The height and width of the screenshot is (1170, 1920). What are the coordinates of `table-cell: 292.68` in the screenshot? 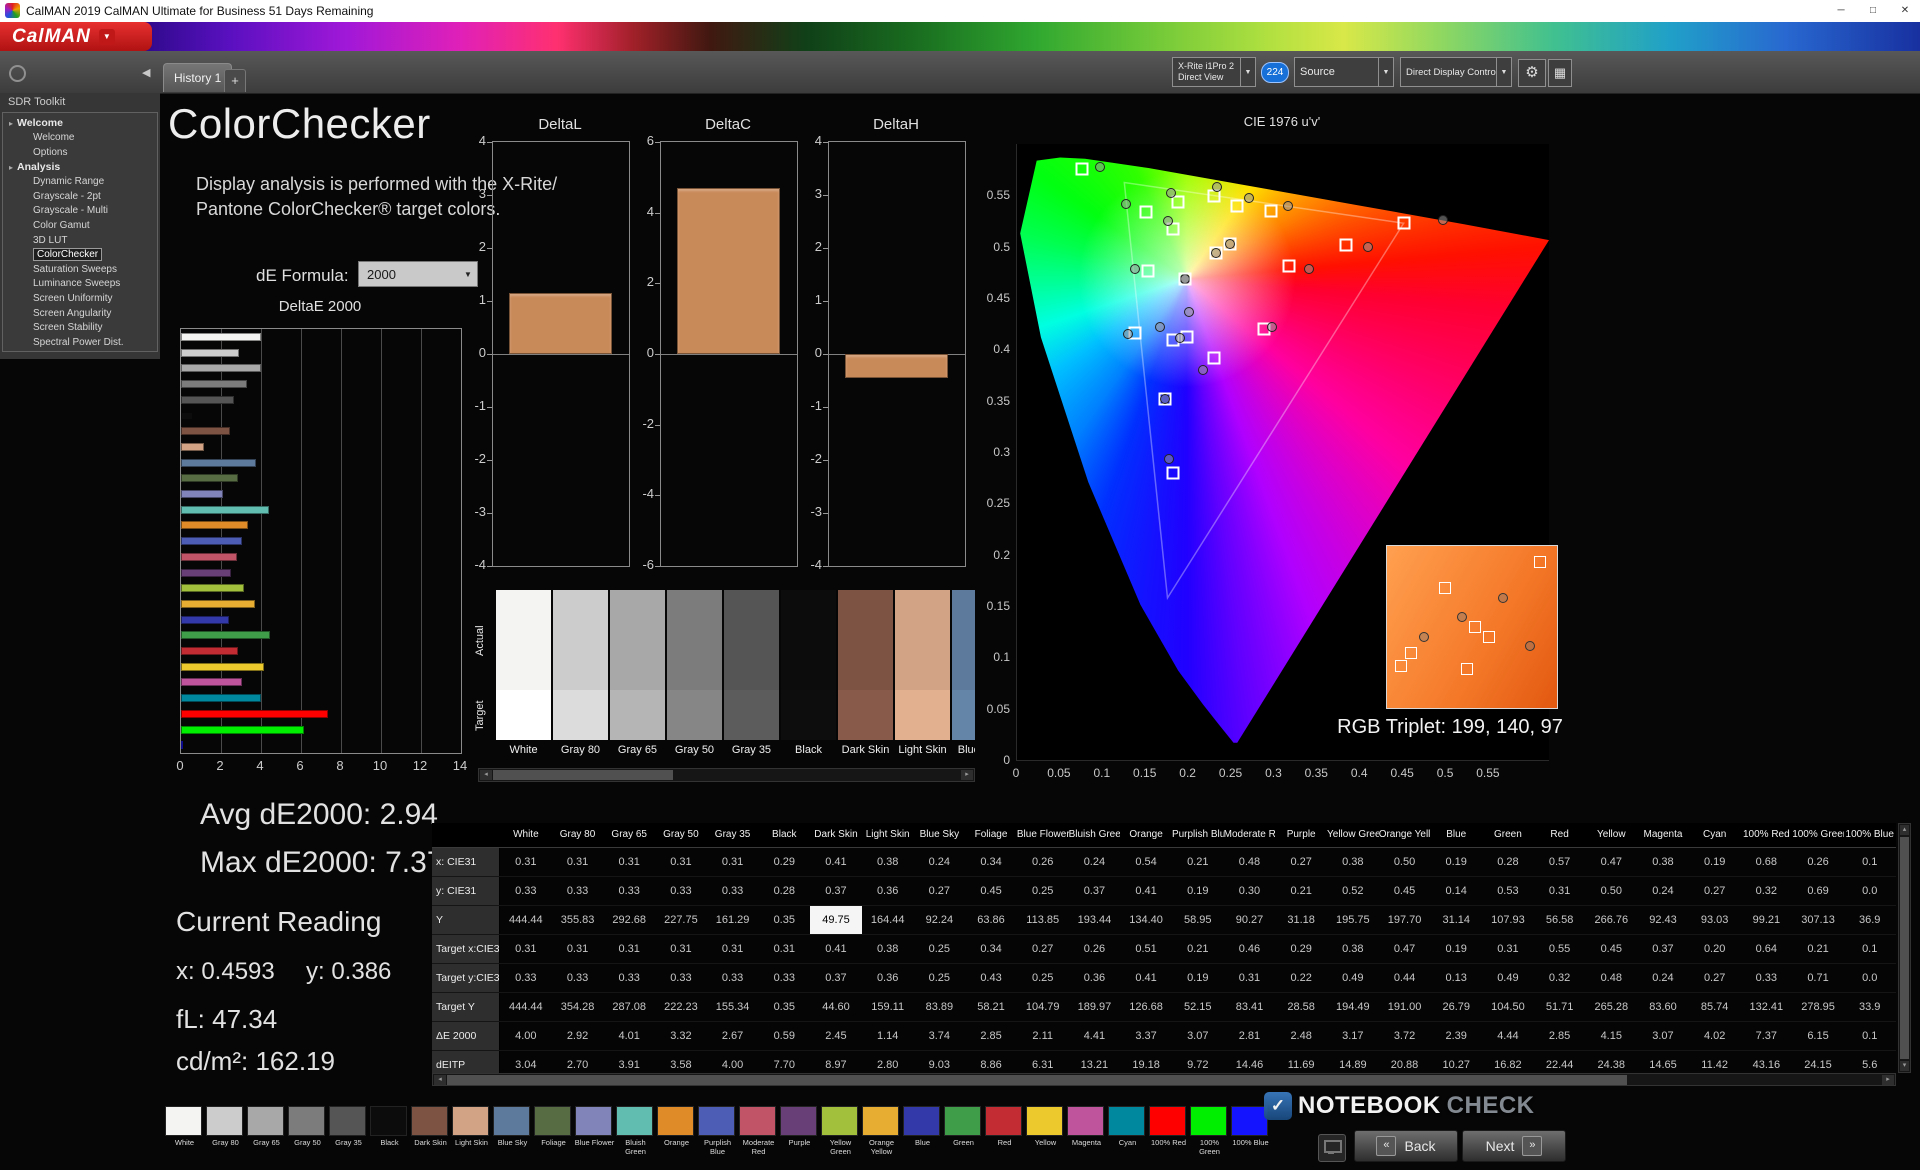 It's located at (629, 920).